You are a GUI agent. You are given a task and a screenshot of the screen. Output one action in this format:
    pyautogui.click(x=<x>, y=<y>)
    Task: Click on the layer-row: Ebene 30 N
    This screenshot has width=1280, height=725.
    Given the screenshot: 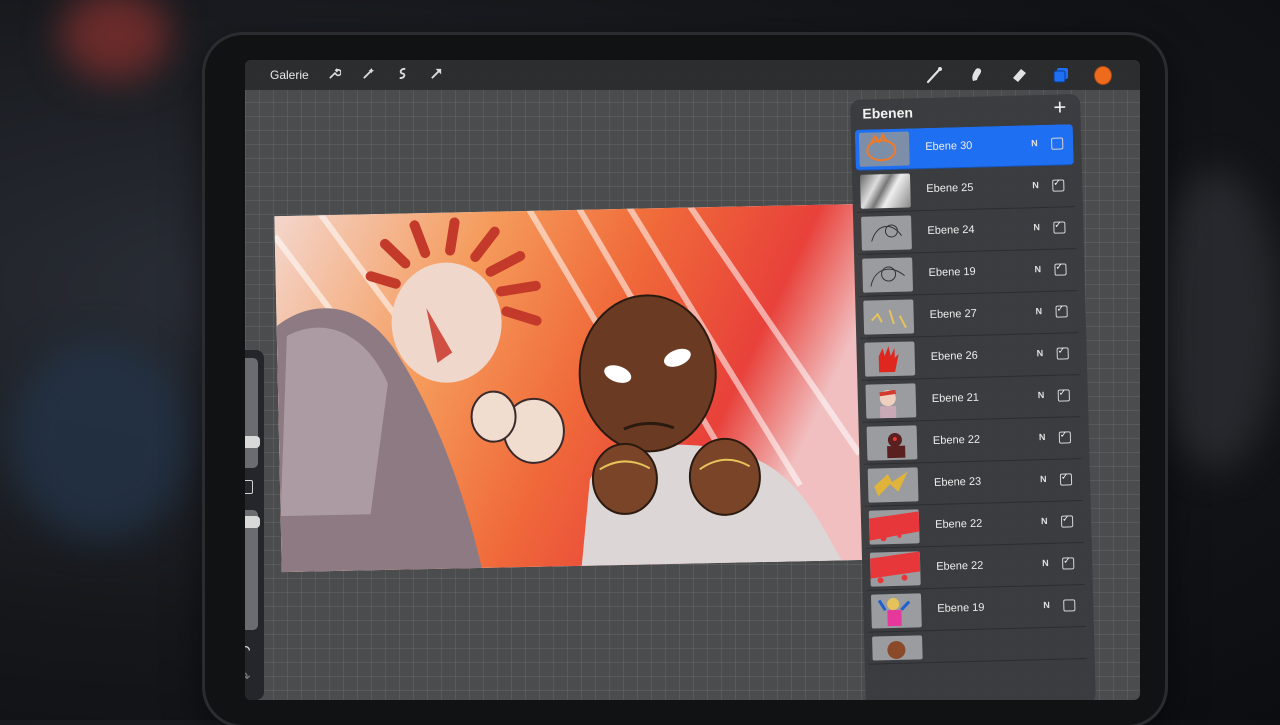 What is the action you would take?
    pyautogui.click(x=964, y=147)
    